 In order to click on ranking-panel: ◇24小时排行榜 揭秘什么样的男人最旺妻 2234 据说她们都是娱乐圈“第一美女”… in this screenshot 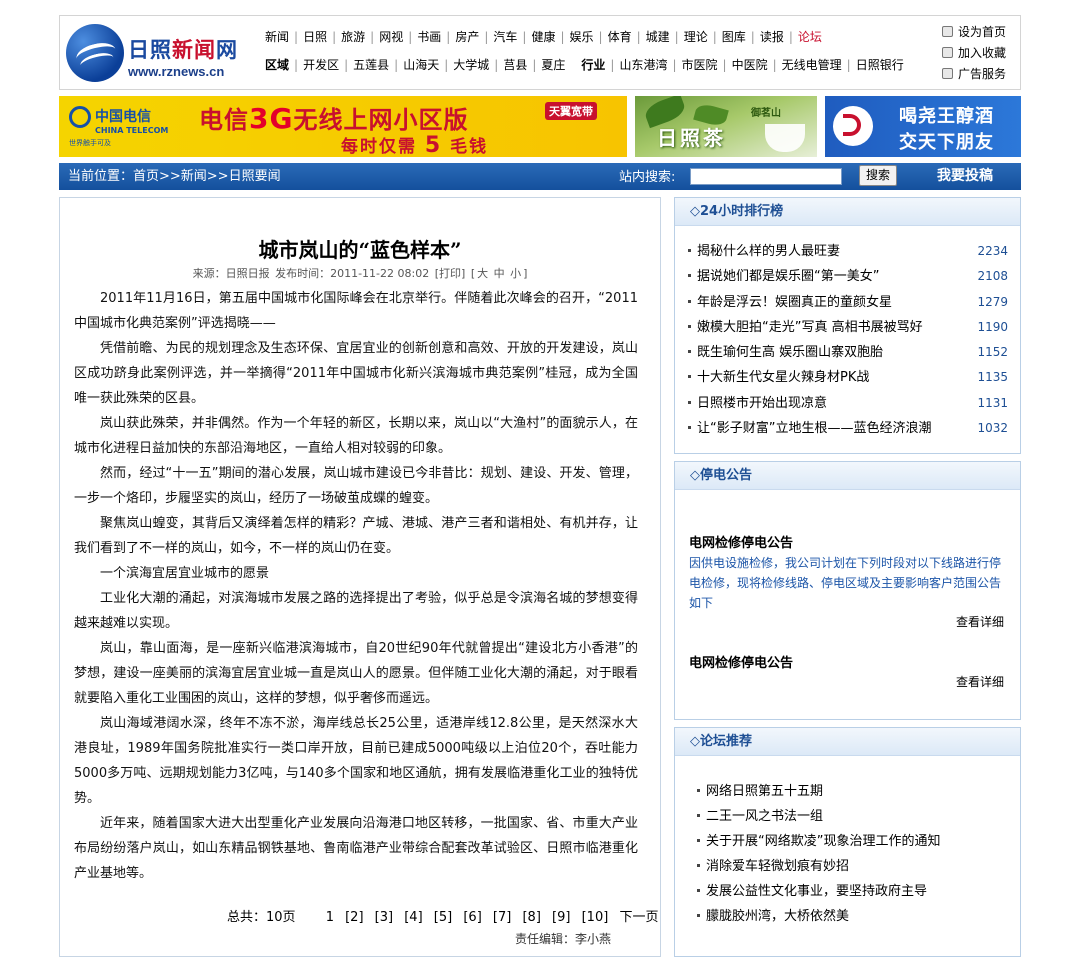, I will do `click(847, 325)`.